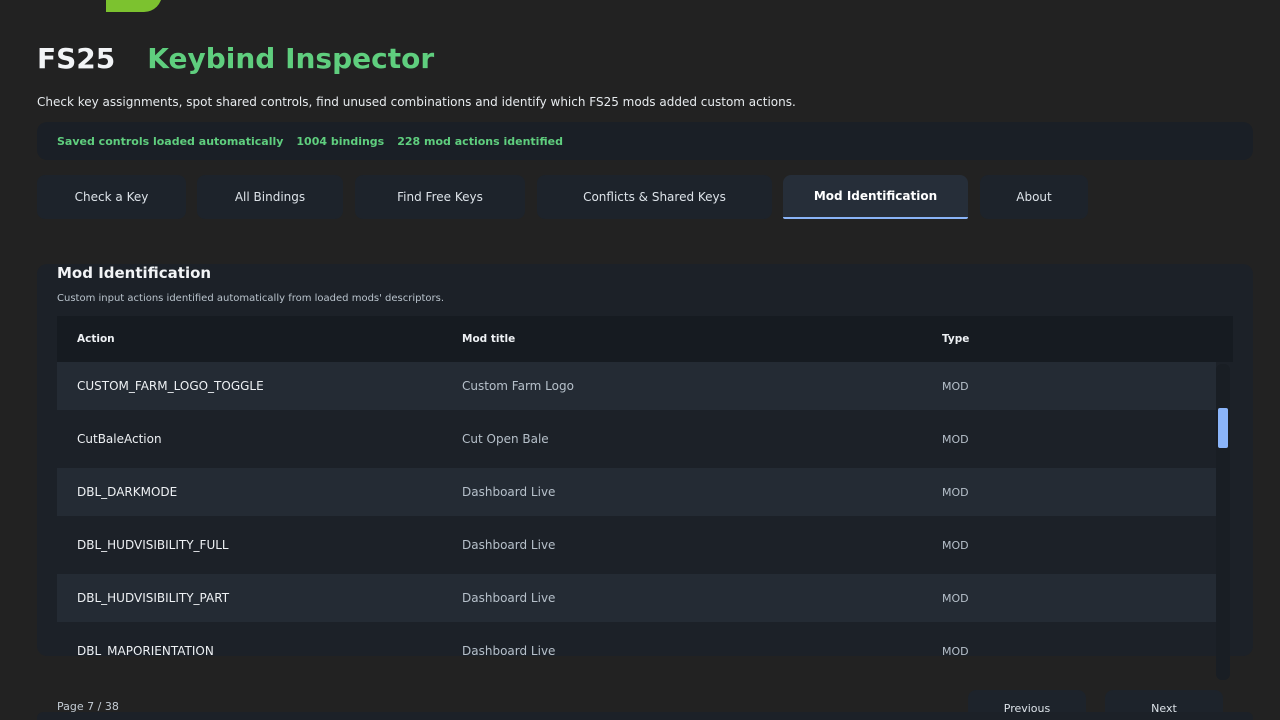 The height and width of the screenshot is (720, 1280). I want to click on panel-title: Mod Identification, so click(134, 273).